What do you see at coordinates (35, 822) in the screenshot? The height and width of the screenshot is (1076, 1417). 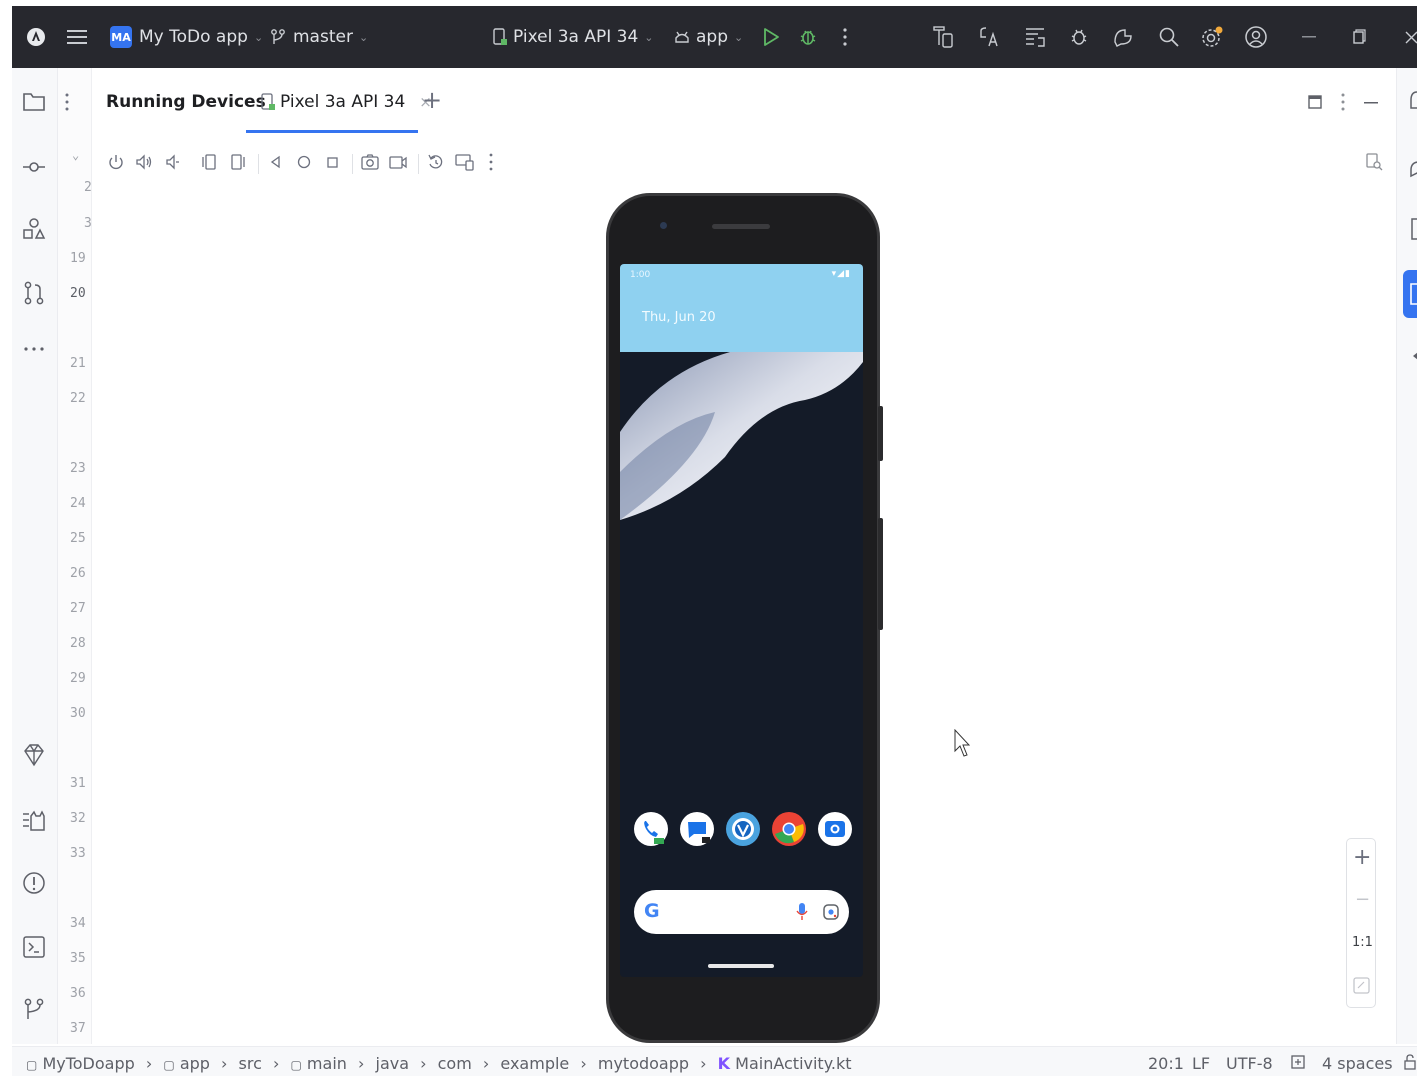 I see `logcat-icon` at bounding box center [35, 822].